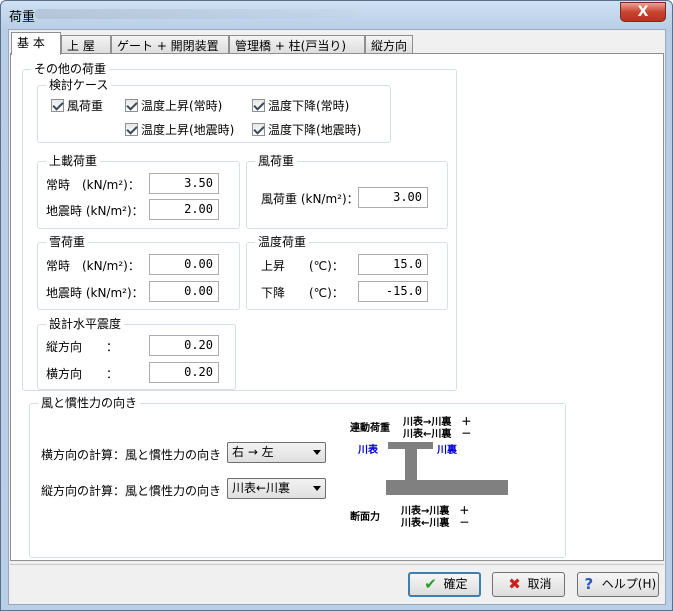 This screenshot has height=611, width=673. What do you see at coordinates (393, 264) in the screenshot?
I see `temp-rise-input: 15.0` at bounding box center [393, 264].